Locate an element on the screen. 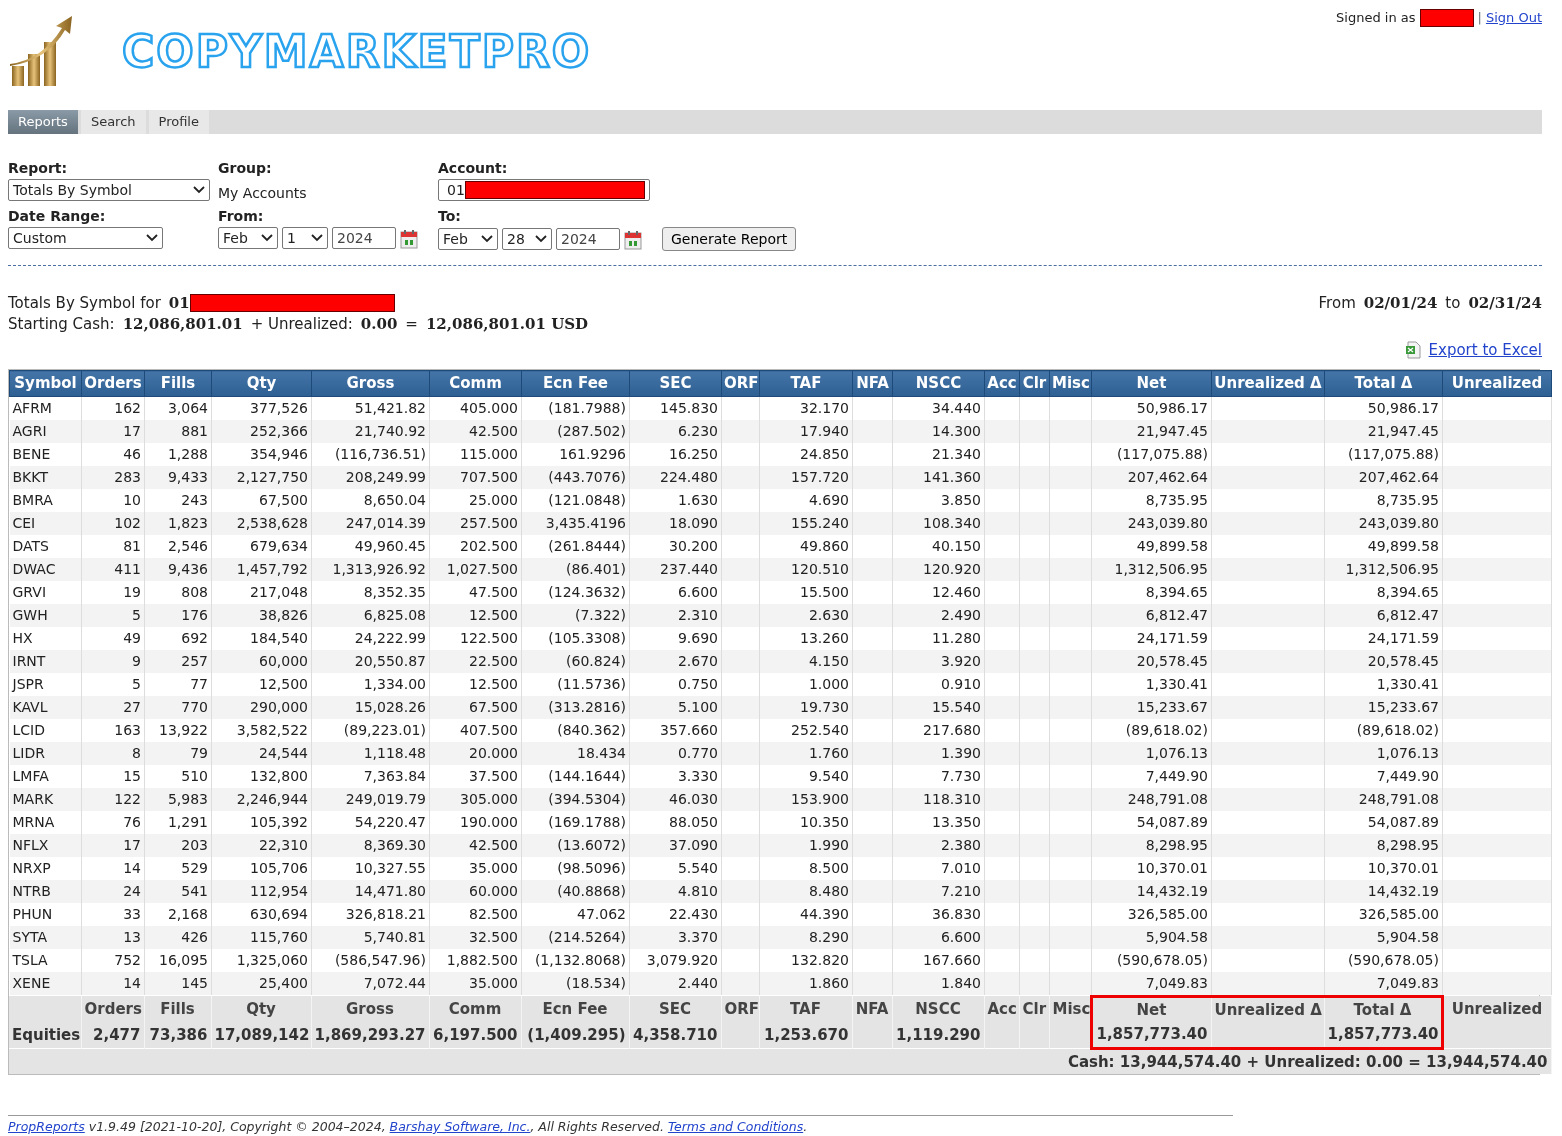 The height and width of the screenshot is (1136, 1562). table-cell: 243,039.80 is located at coordinates (1383, 523).